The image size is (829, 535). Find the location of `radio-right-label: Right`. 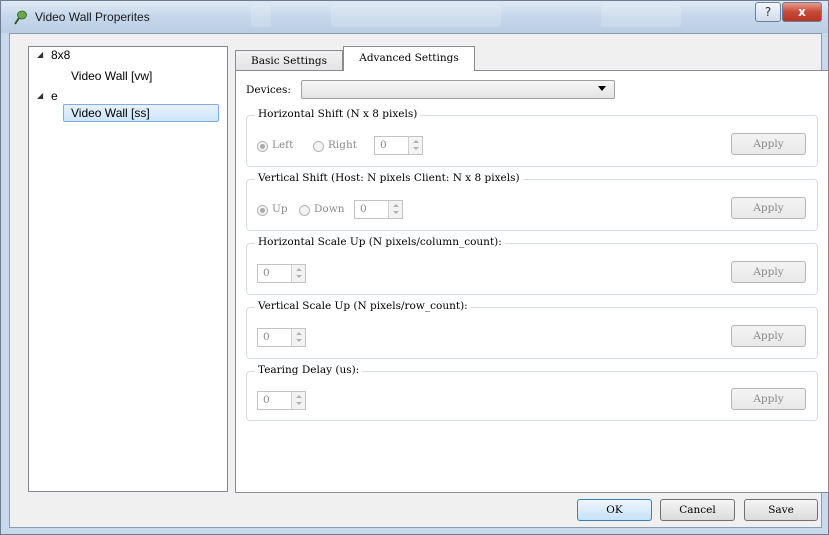

radio-right-label: Right is located at coordinates (342, 145).